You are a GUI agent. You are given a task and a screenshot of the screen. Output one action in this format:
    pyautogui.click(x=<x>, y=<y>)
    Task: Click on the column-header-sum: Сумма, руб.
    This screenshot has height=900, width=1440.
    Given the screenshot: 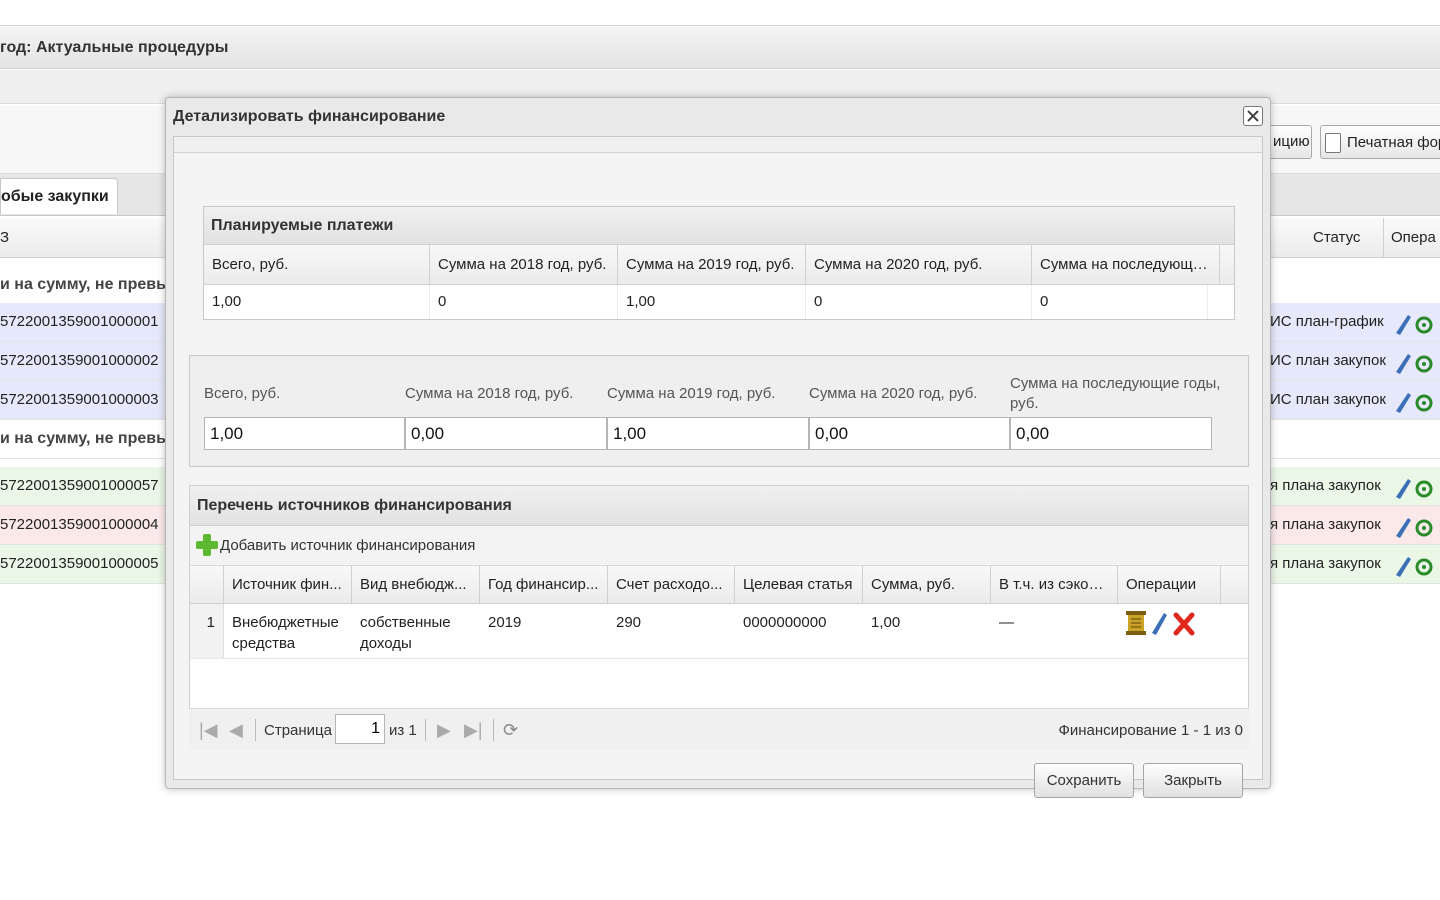 What is the action you would take?
    pyautogui.click(x=927, y=584)
    